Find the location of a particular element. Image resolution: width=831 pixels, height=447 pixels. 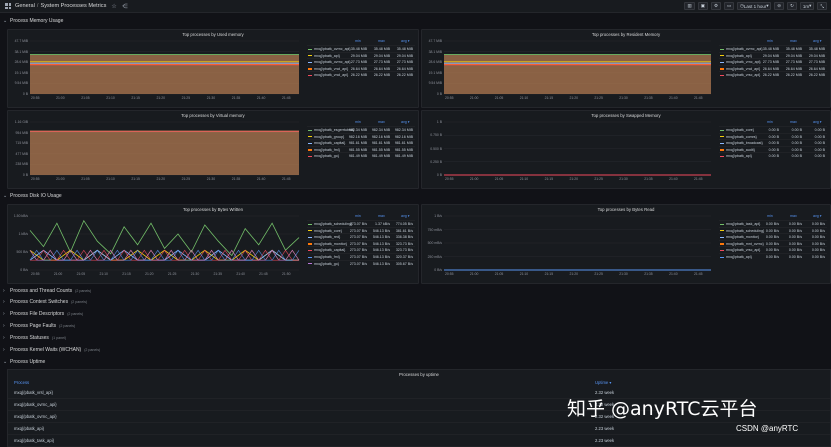

row-header-statuses: › Process Statuses (1 panel) is located at coordinates (34, 338).